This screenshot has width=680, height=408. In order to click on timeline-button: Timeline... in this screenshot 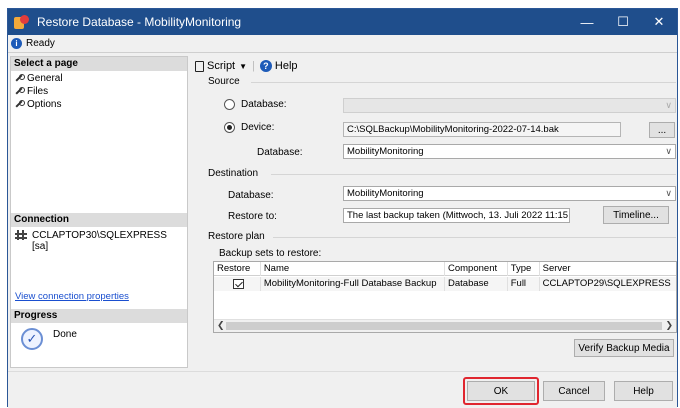, I will do `click(636, 215)`.